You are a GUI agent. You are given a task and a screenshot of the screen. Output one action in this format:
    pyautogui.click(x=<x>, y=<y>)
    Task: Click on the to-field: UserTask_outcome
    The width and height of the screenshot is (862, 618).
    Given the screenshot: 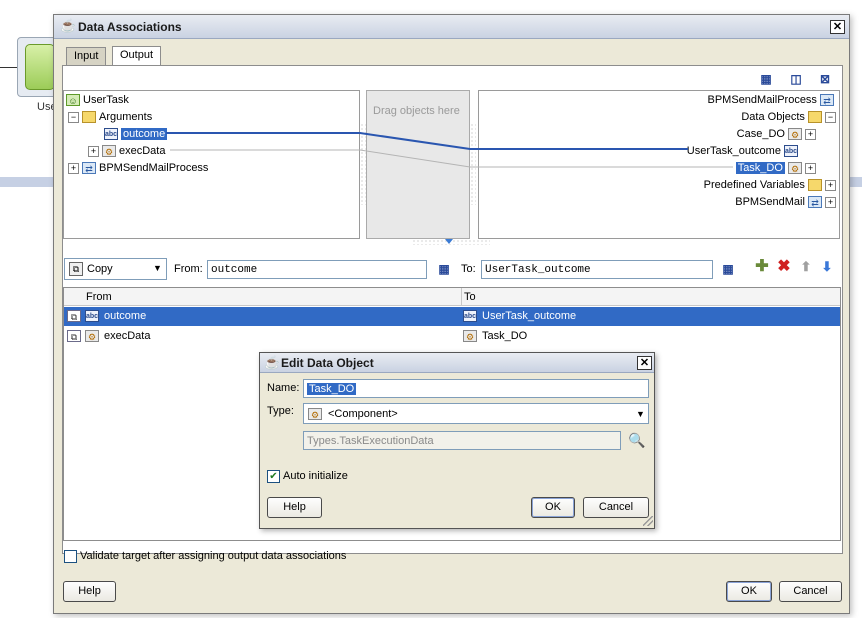 What is the action you would take?
    pyautogui.click(x=597, y=269)
    